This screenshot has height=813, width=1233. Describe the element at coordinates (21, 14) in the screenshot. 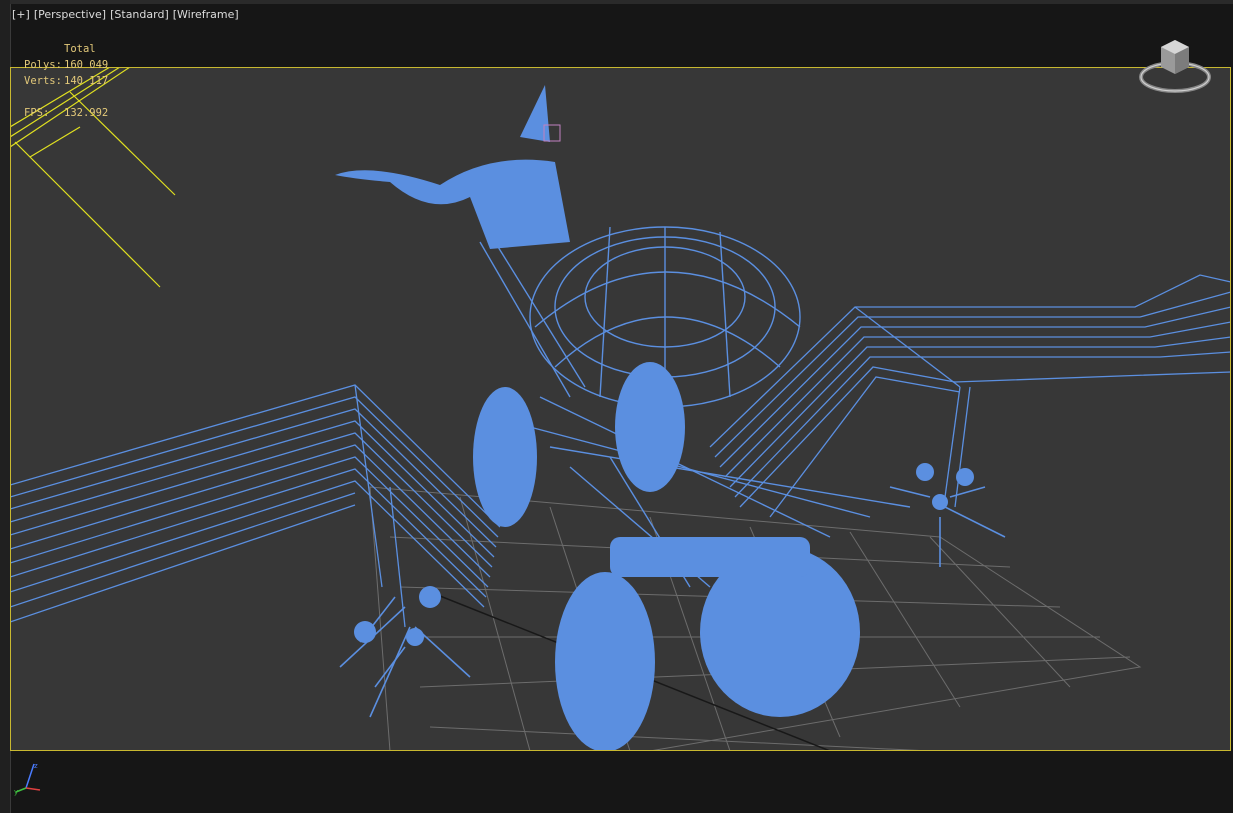

I see `viewport-plus-menu: [+]` at that location.